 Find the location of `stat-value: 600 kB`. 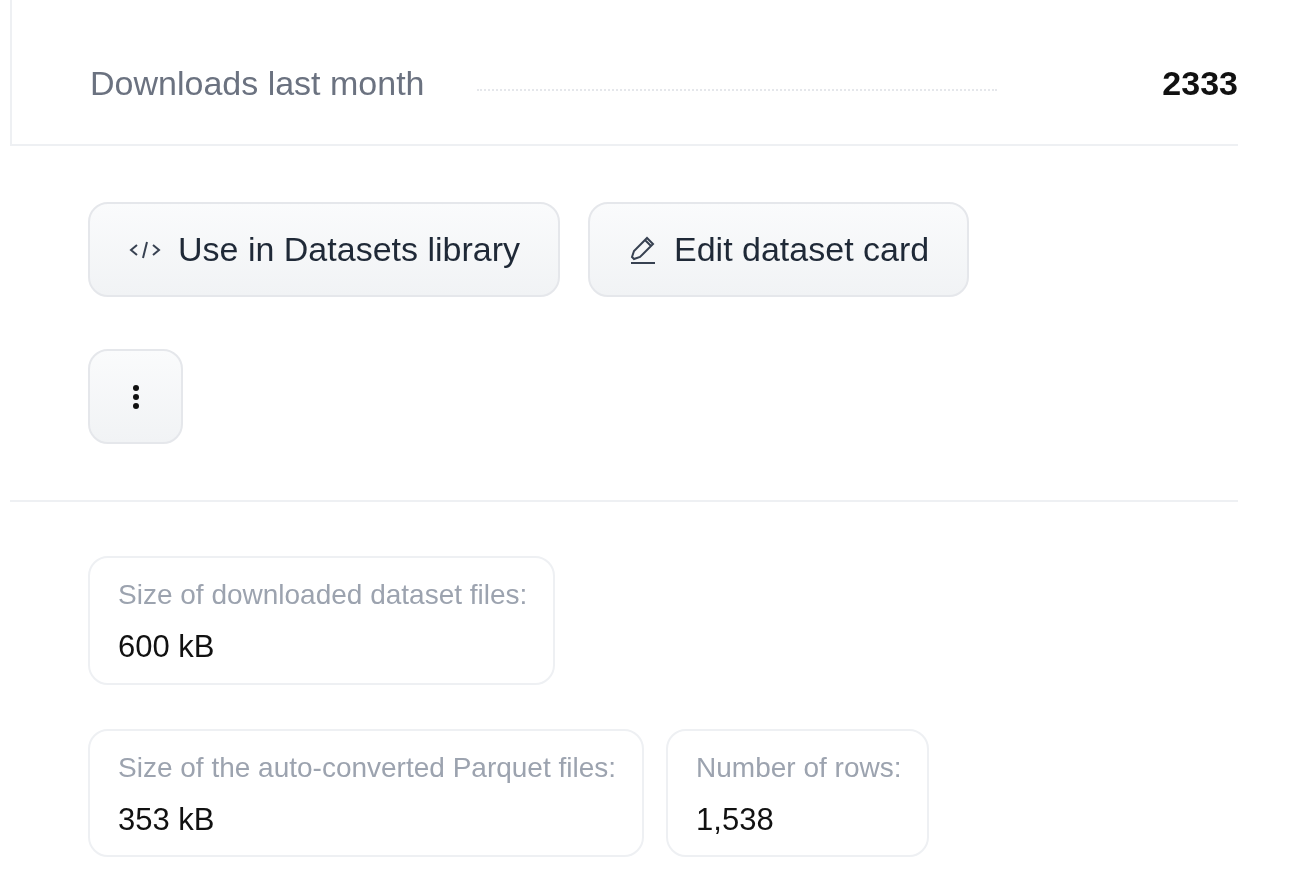

stat-value: 600 kB is located at coordinates (167, 647).